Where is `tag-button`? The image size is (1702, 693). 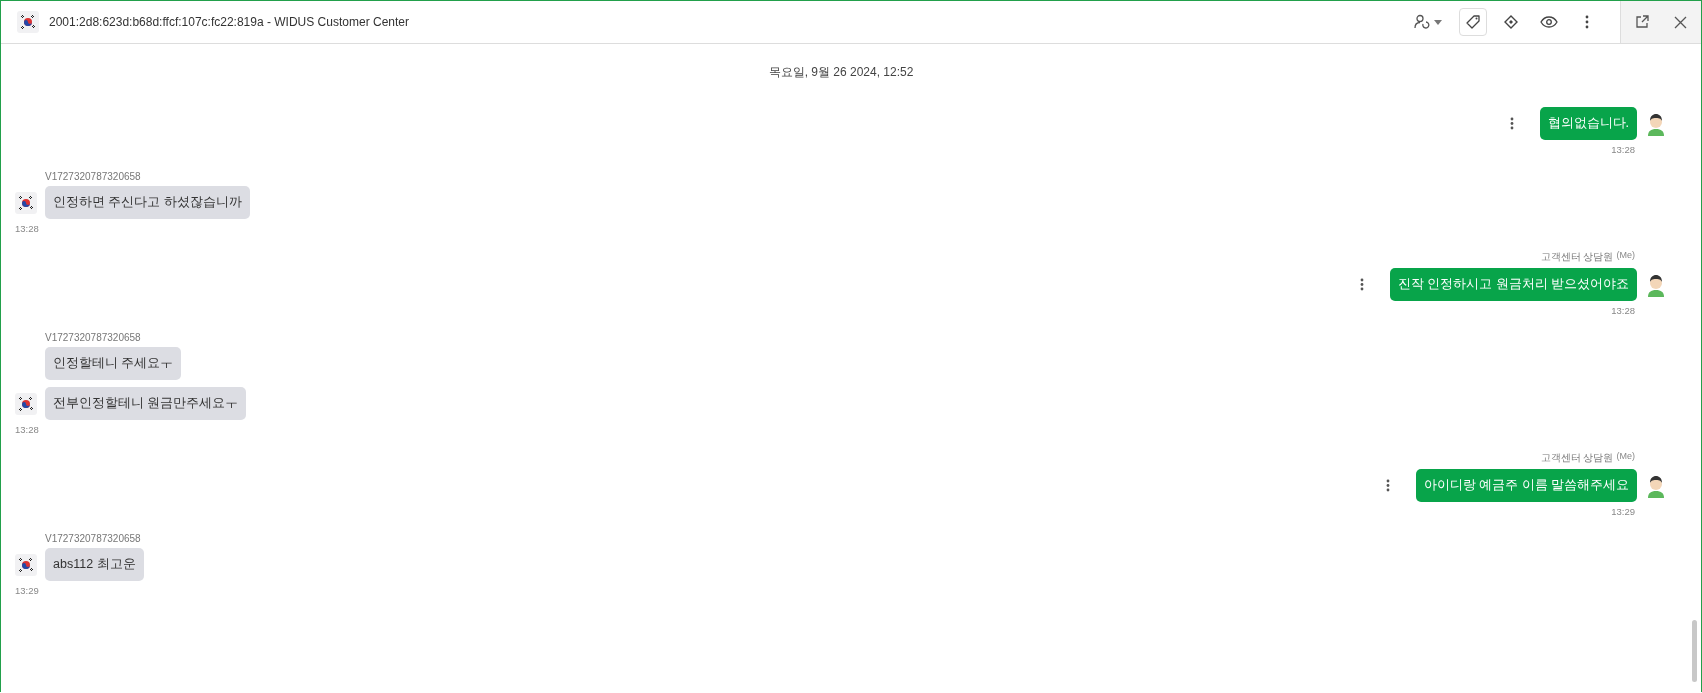 tag-button is located at coordinates (1473, 22).